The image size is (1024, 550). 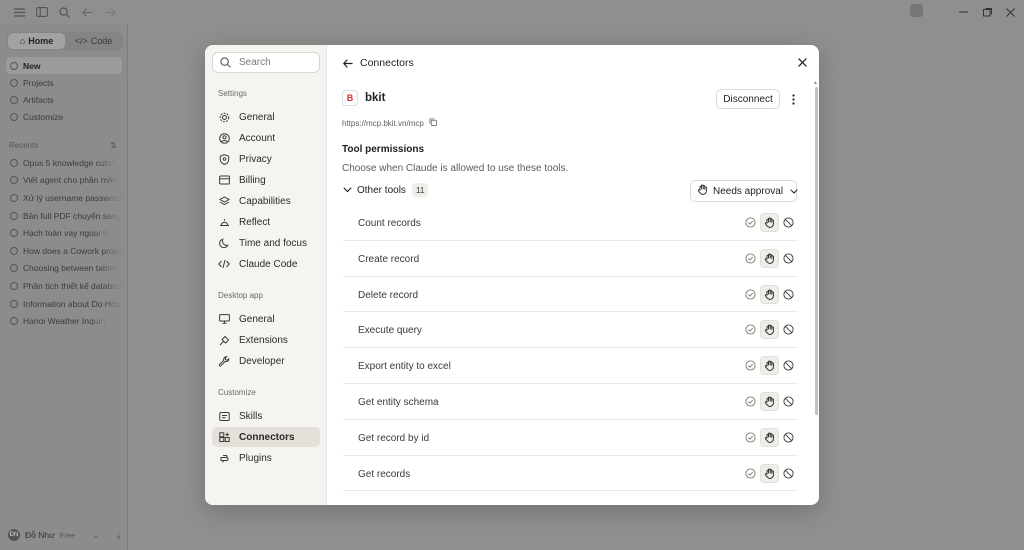 What do you see at coordinates (224, 340) in the screenshot?
I see `extensions-icon` at bounding box center [224, 340].